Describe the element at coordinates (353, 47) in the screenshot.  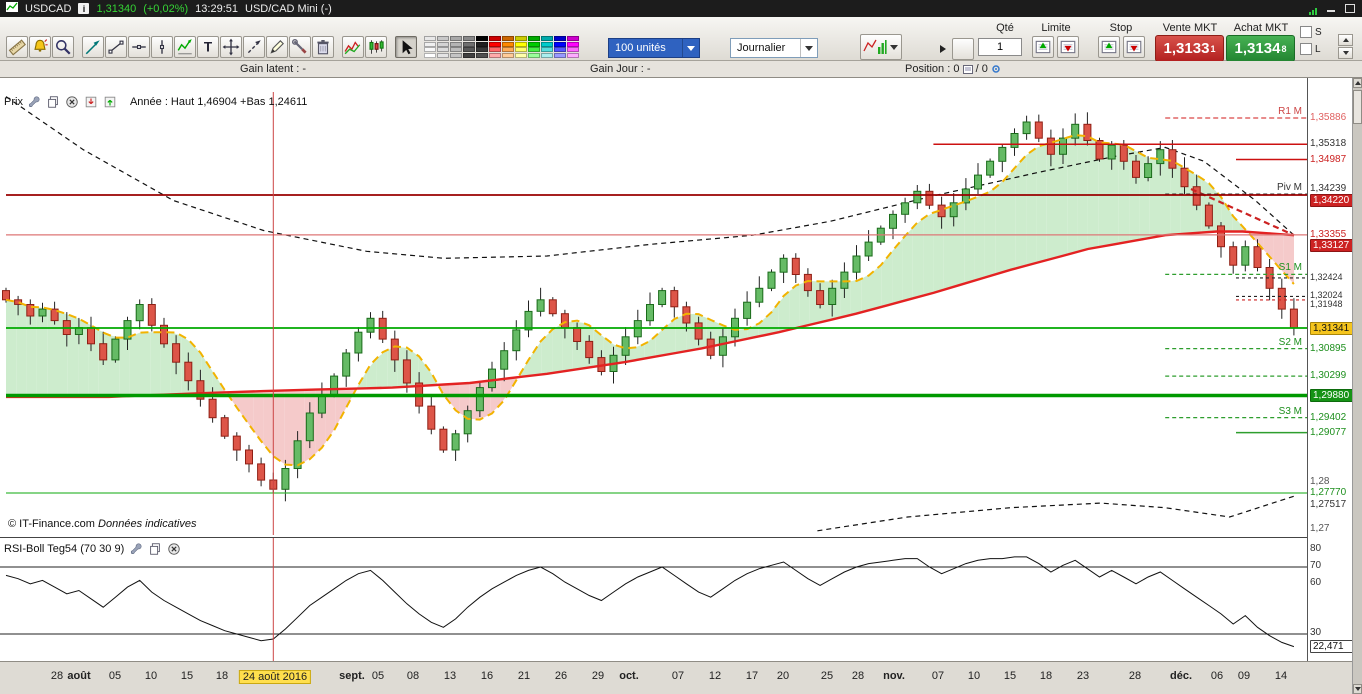
I see `line-chart-icon` at that location.